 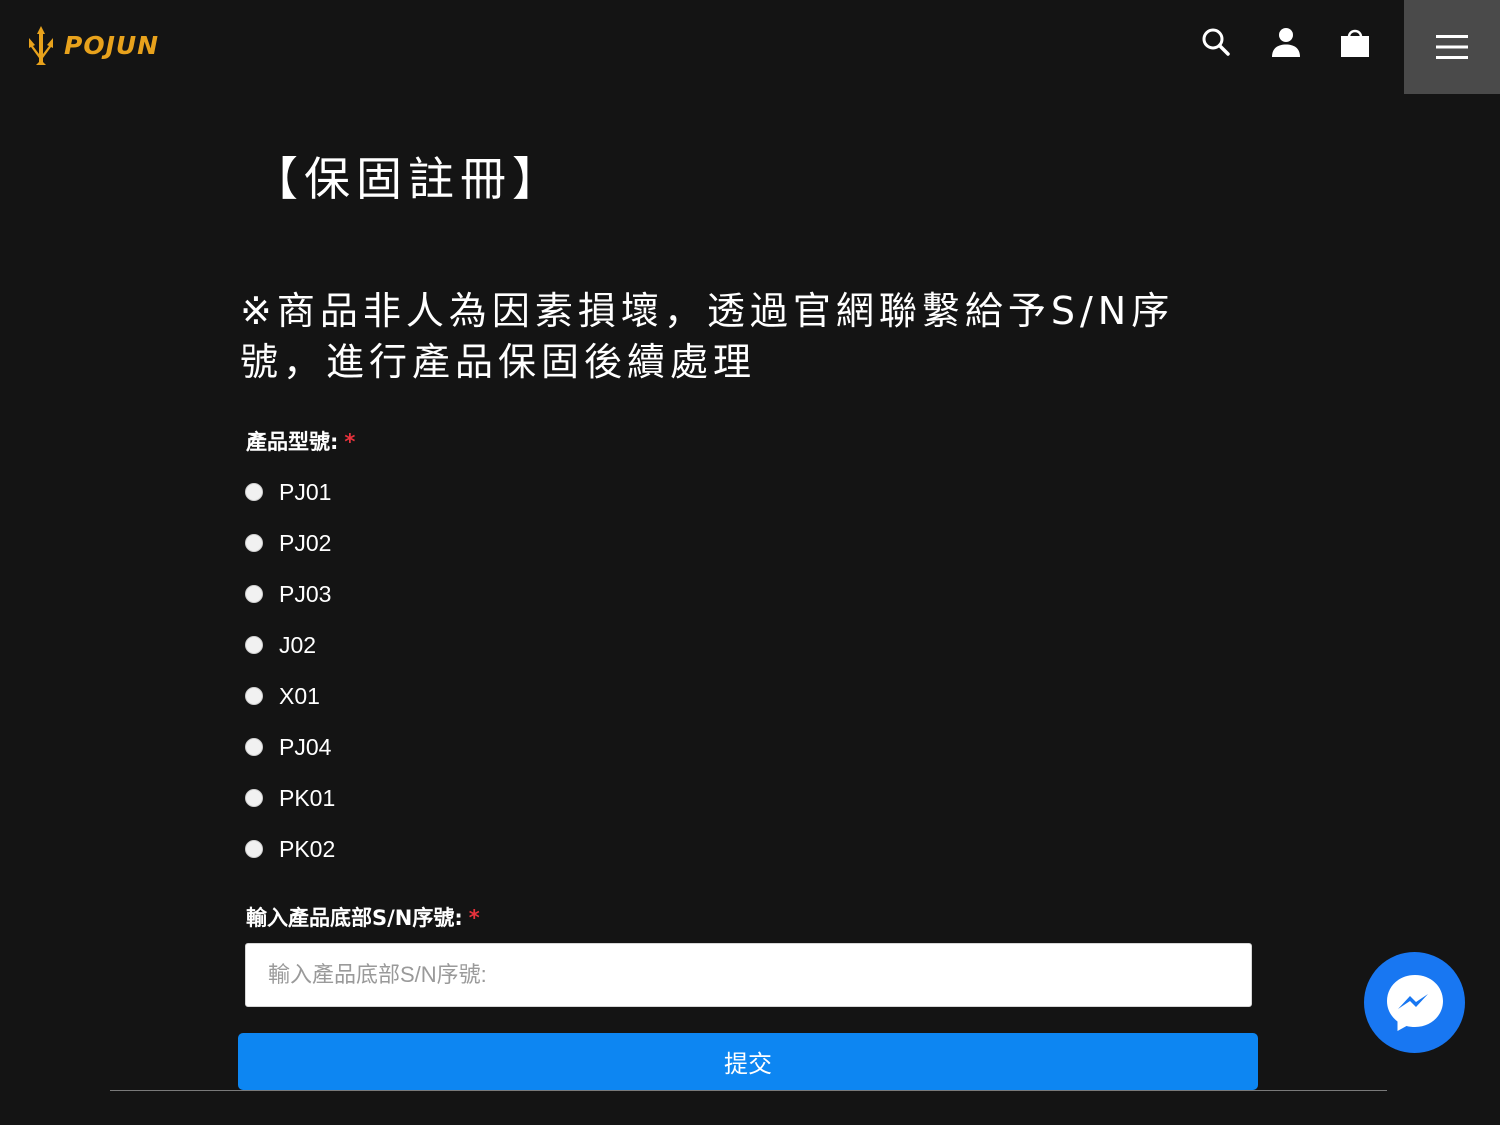 I want to click on page-title: 【保固註冊】, so click(x=408, y=179).